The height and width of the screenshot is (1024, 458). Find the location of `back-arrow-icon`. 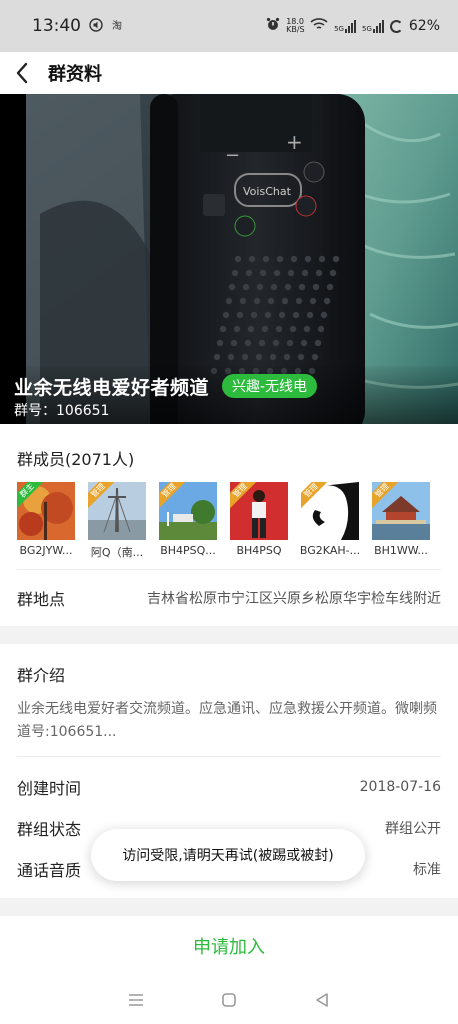

back-arrow-icon is located at coordinates (22, 73).